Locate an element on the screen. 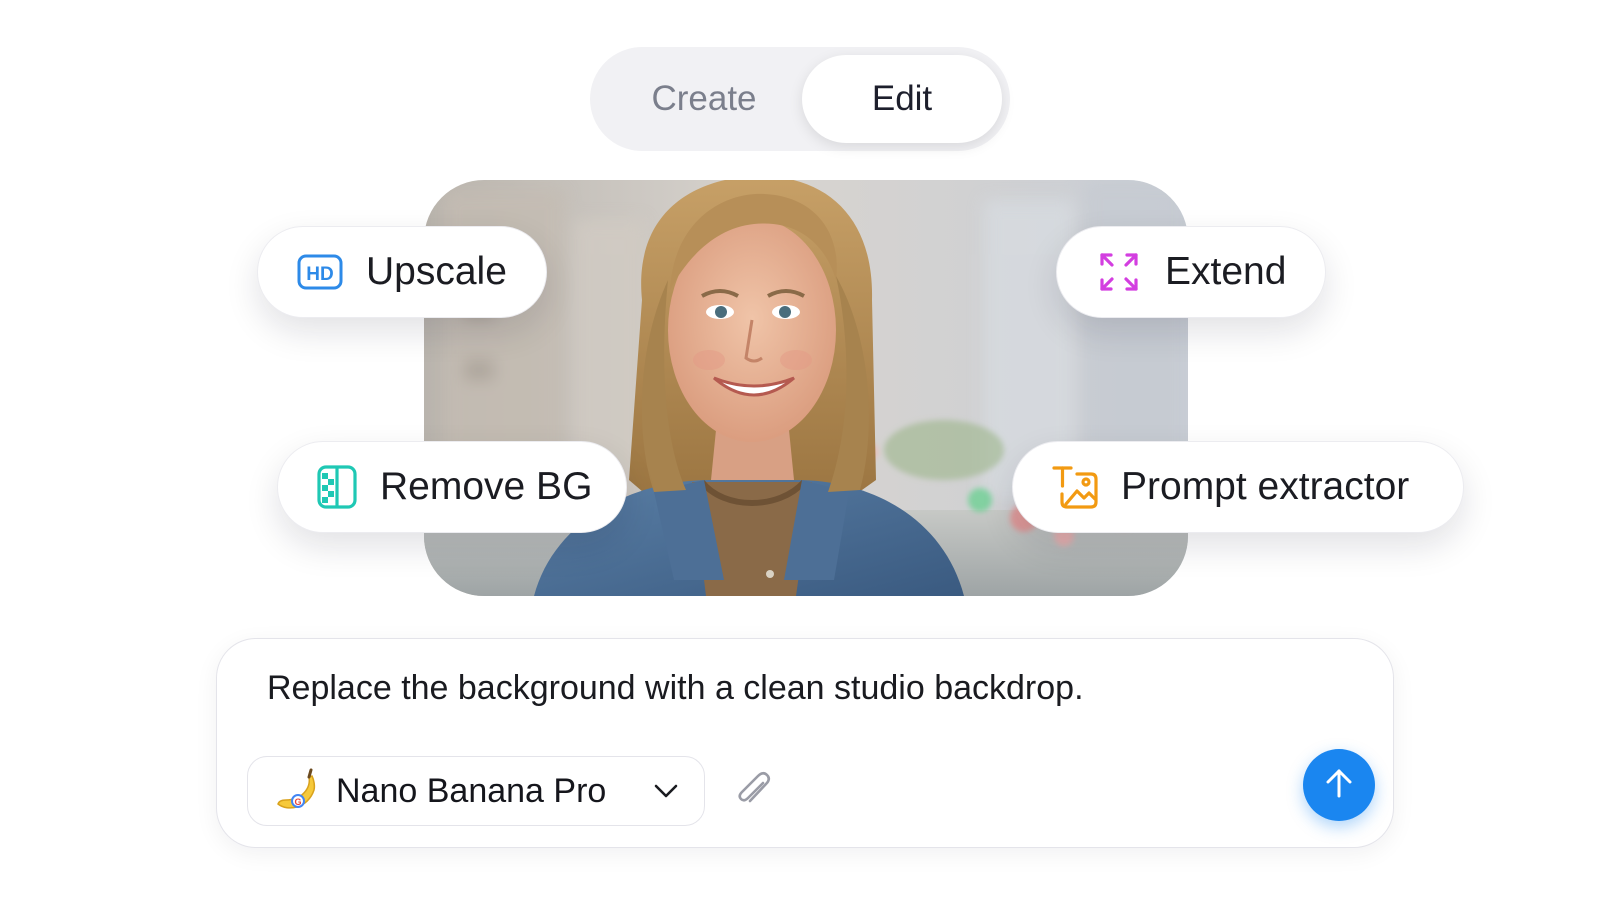 Image resolution: width=1600 pixels, height=900 pixels. upscale-button: HD Upscale is located at coordinates (402, 272).